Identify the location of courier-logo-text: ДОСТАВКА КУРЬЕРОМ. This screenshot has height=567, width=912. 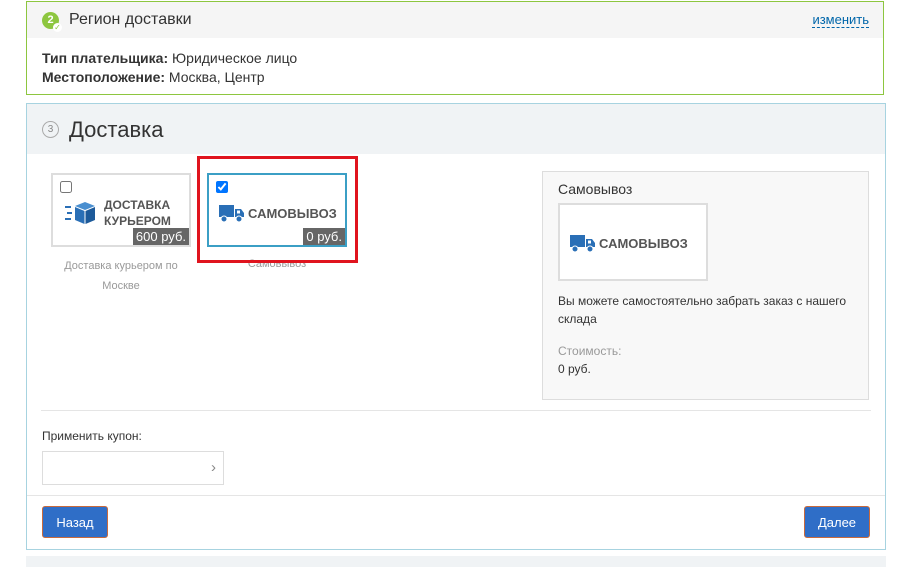
(137, 213).